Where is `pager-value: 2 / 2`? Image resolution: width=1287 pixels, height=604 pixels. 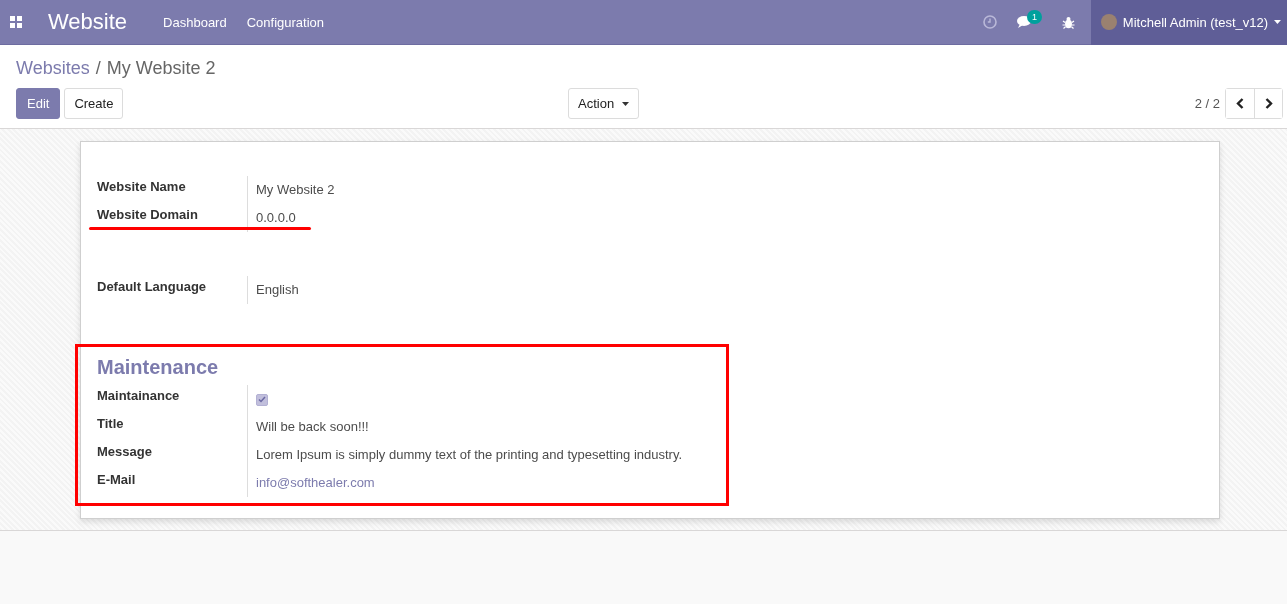 pager-value: 2 / 2 is located at coordinates (1207, 103).